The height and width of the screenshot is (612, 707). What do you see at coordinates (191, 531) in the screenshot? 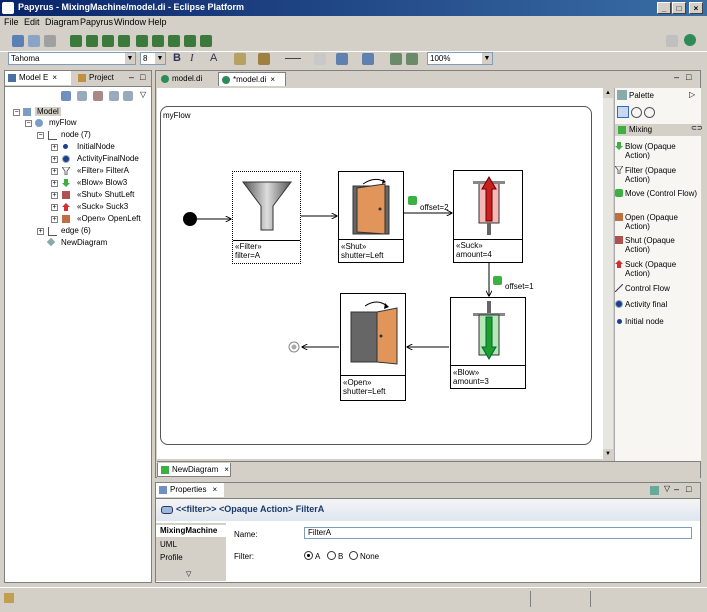
I see `section-mixingmachine: MixingMachine` at bounding box center [191, 531].